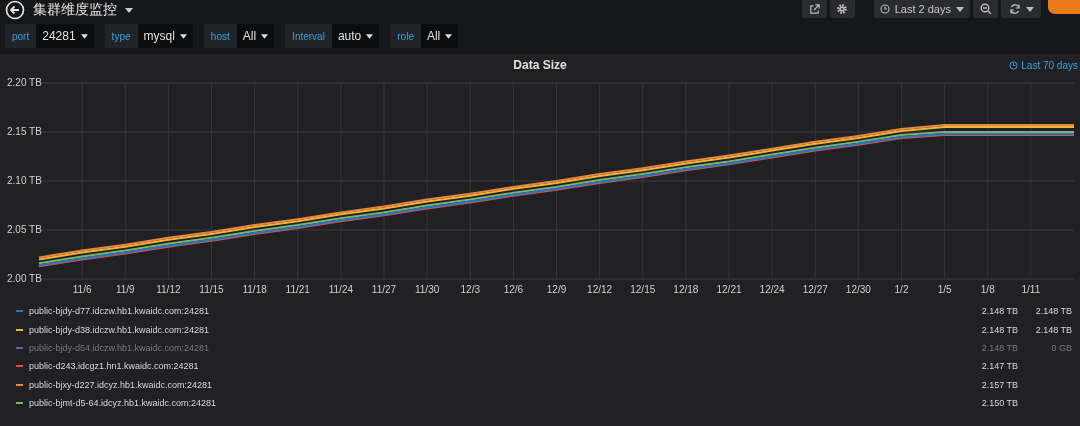  Describe the element at coordinates (643, 289) in the screenshot. I see `x-axis-label: 12/15` at that location.